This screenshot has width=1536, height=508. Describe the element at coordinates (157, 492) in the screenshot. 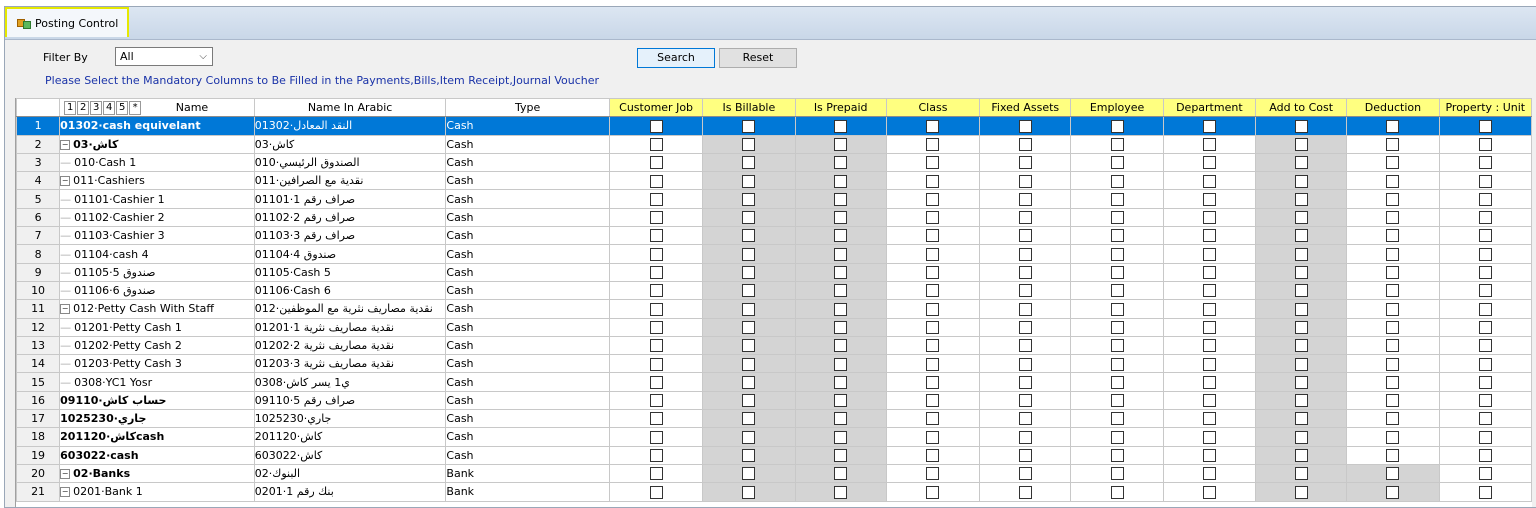

I see `cell-name: −0201·Bank 1` at that location.